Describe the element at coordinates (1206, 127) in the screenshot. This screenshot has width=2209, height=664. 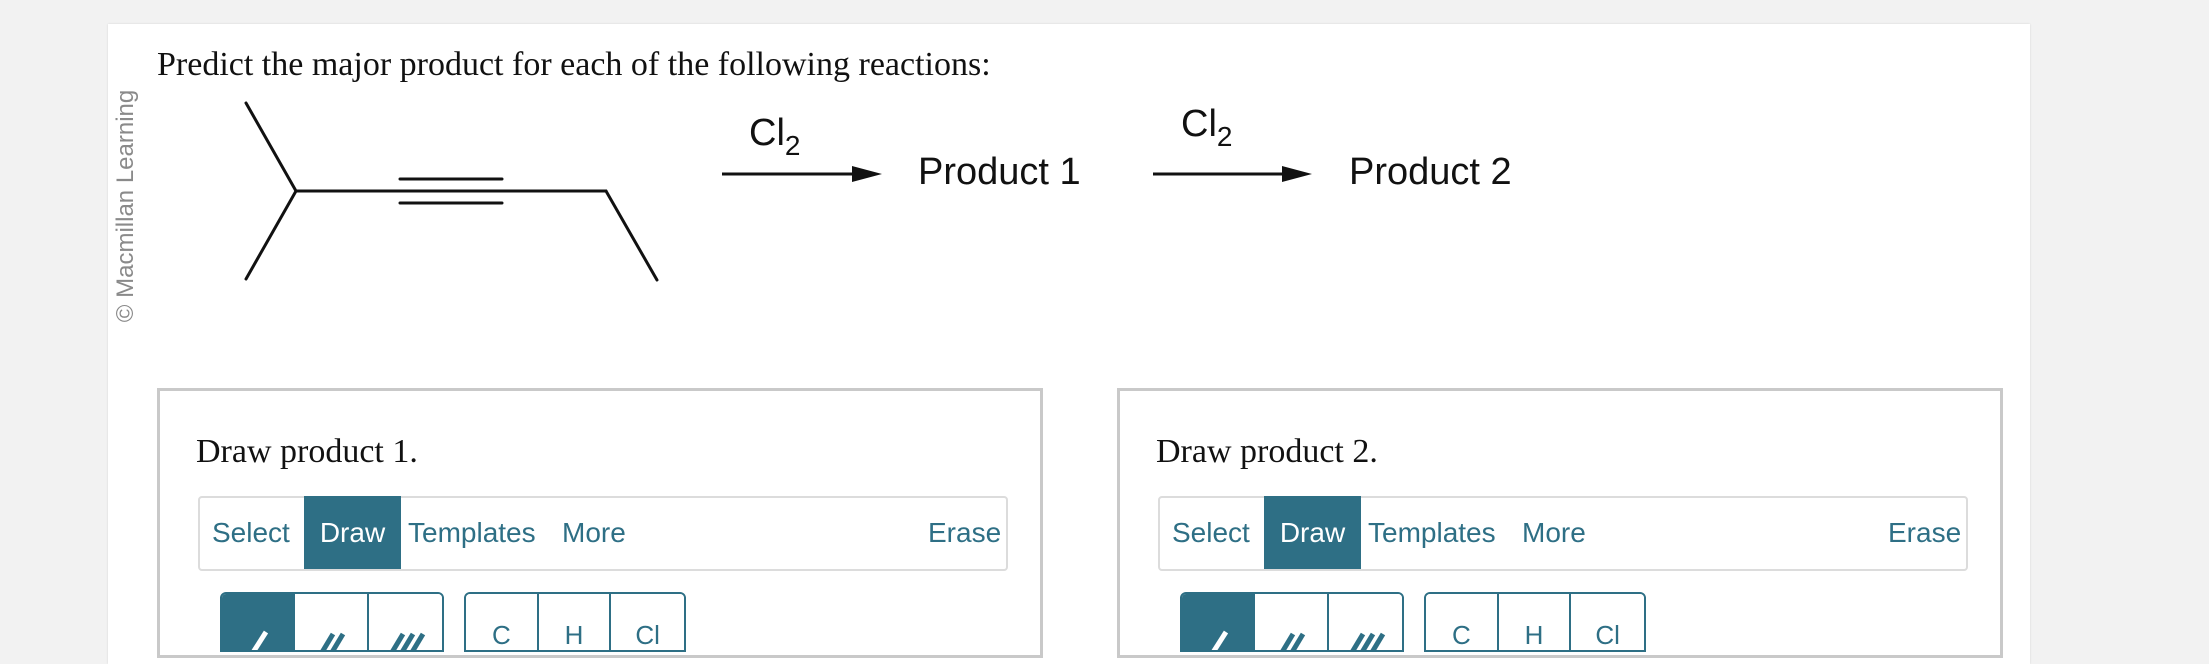
I see `reagent-2-label: Cl2` at that location.